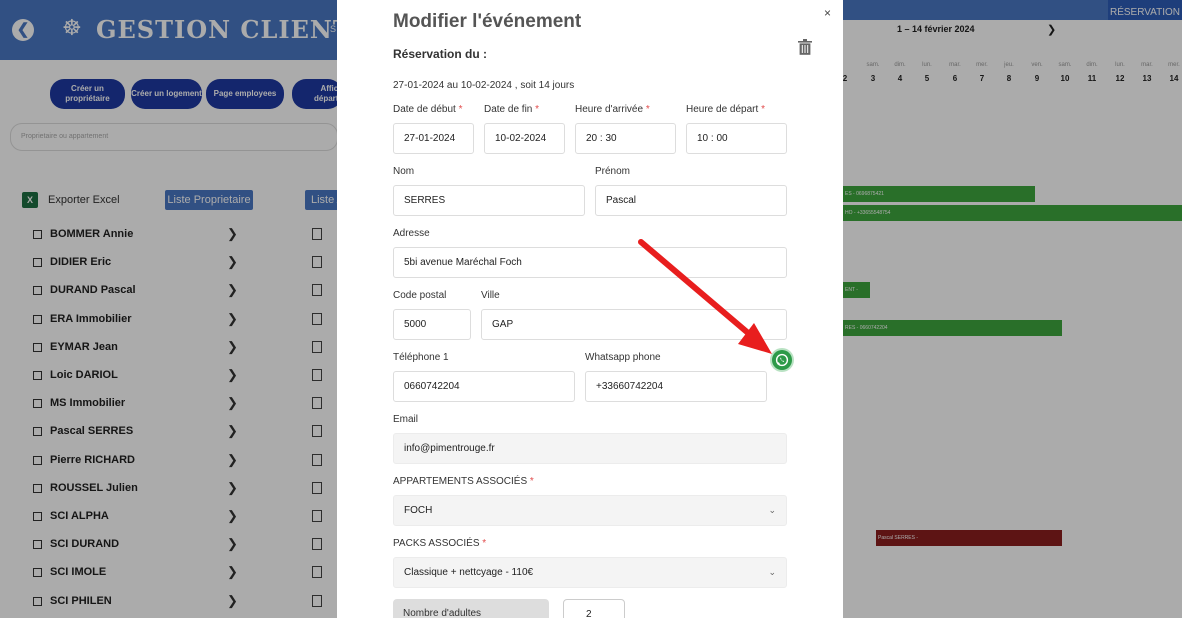 This screenshot has height=618, width=1182. I want to click on city-field: GAP, so click(634, 324).